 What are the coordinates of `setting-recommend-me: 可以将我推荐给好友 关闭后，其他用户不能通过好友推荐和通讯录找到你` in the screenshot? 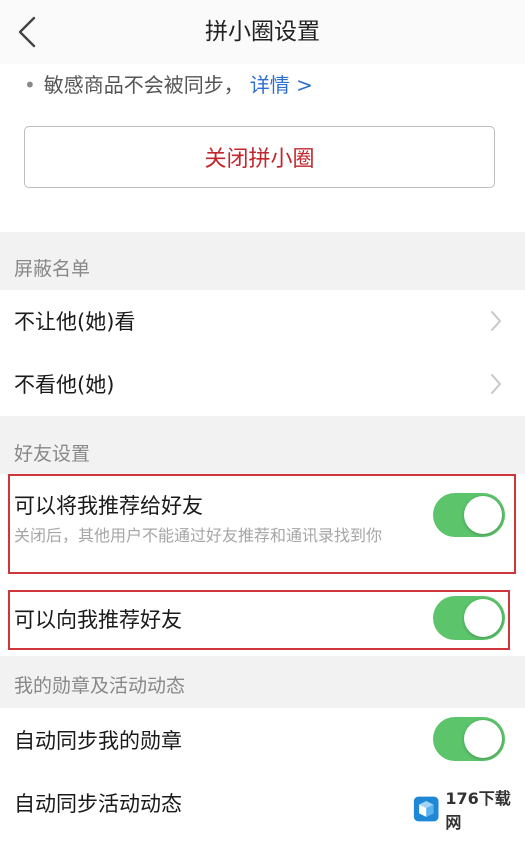 It's located at (262, 524).